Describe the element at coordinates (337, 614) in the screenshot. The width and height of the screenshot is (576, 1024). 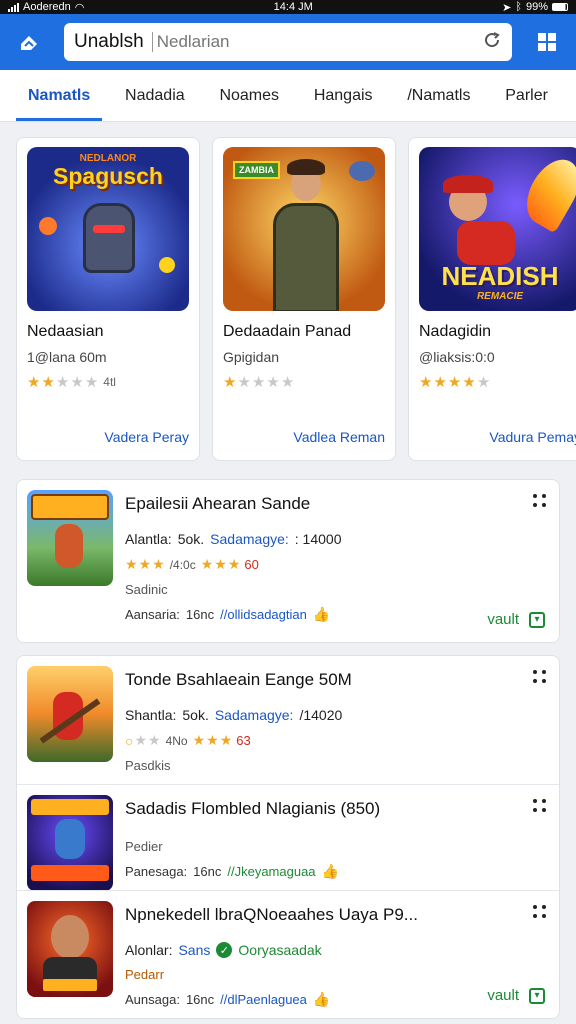
I see `list-item-footer: Aansaria: 16nc //ollidsadagtian 👍` at that location.